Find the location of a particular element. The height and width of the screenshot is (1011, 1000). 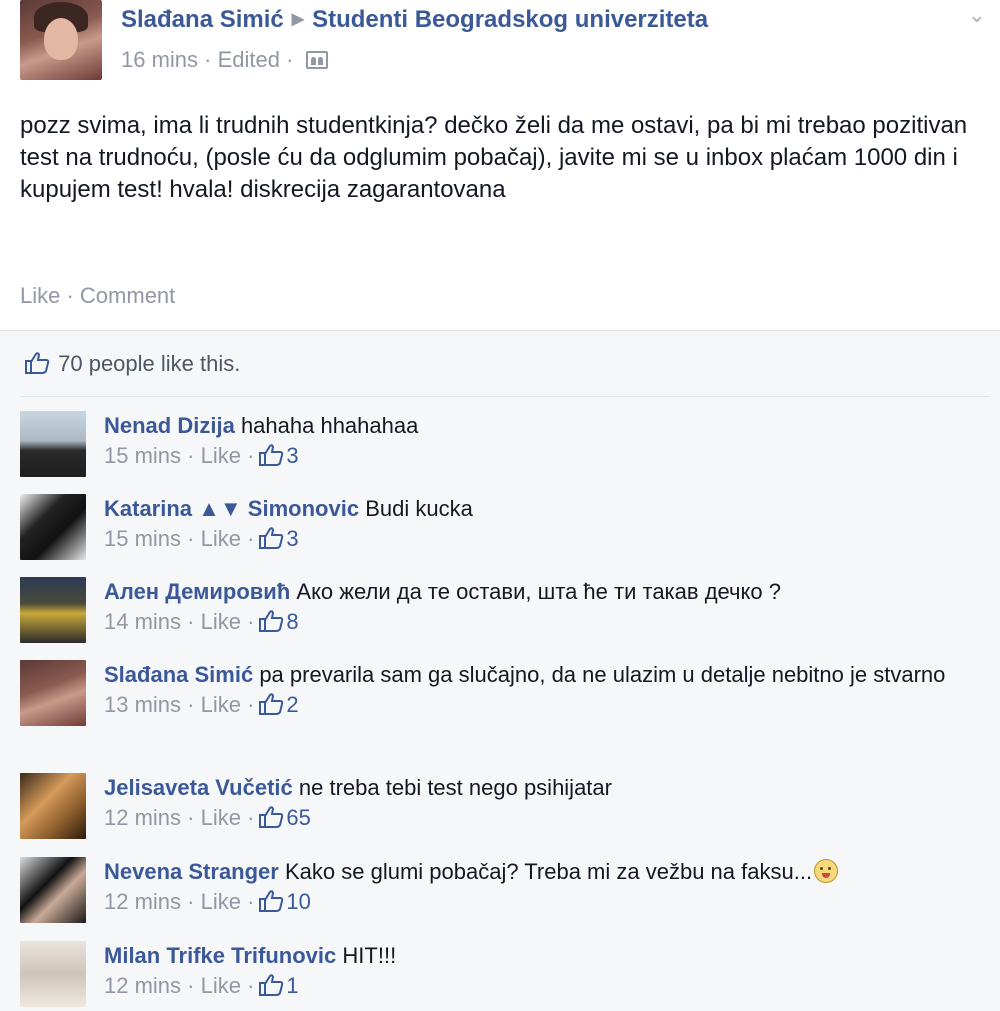

comment-meta: 12 mins · Like · 1 is located at coordinates (201, 985).